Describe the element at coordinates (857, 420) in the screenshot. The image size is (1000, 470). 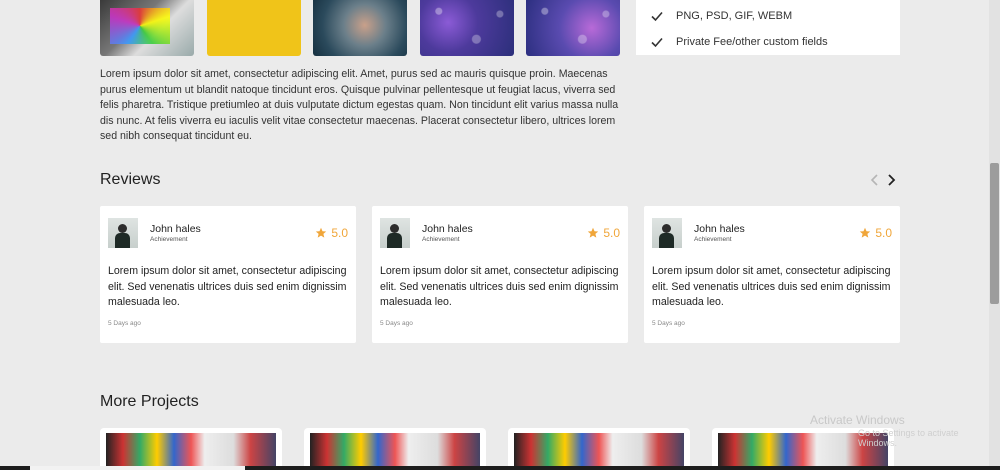
I see `activate-windows-watermark: Activate Windows` at that location.